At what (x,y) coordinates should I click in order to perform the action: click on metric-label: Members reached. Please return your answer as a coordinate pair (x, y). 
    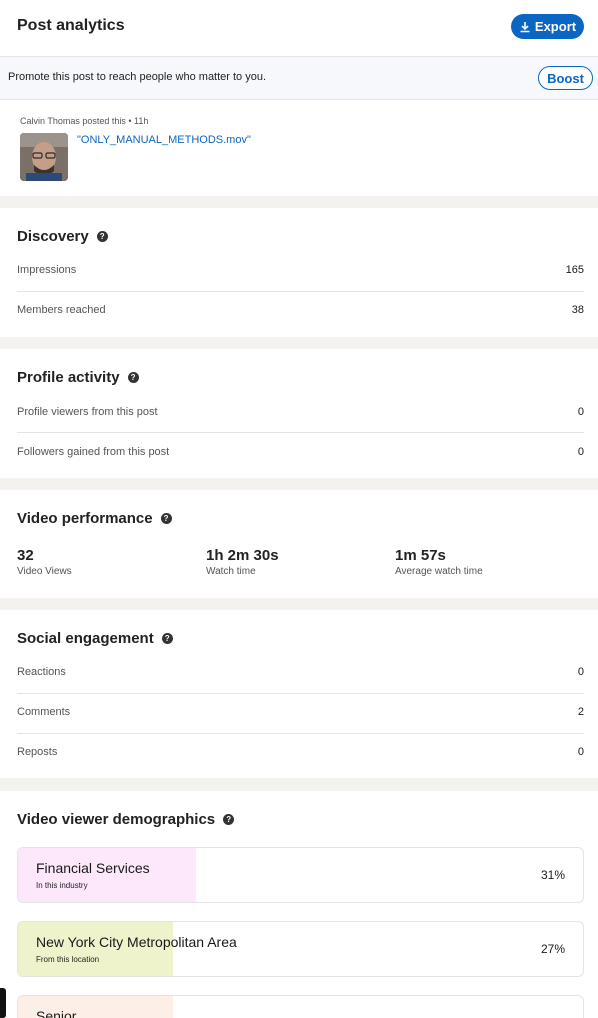
    Looking at the image, I should click on (61, 310).